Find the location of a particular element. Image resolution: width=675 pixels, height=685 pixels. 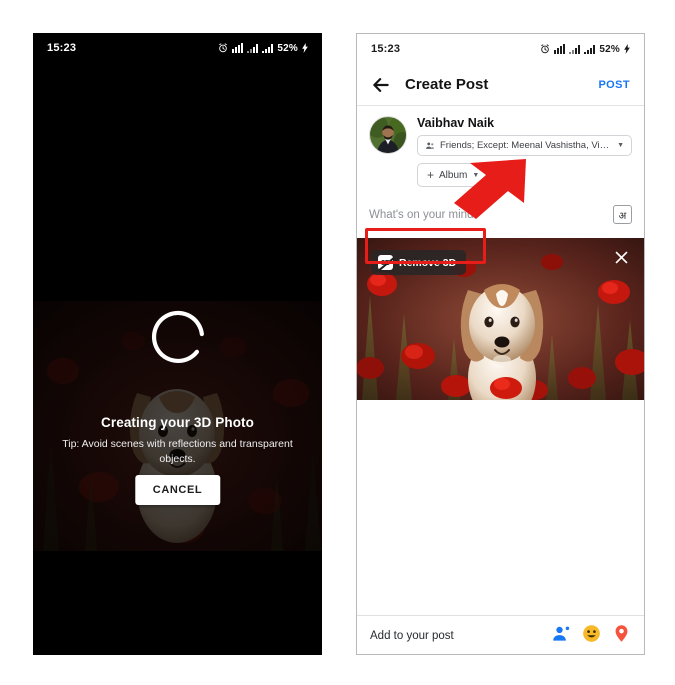

friends-icon is located at coordinates (430, 146).